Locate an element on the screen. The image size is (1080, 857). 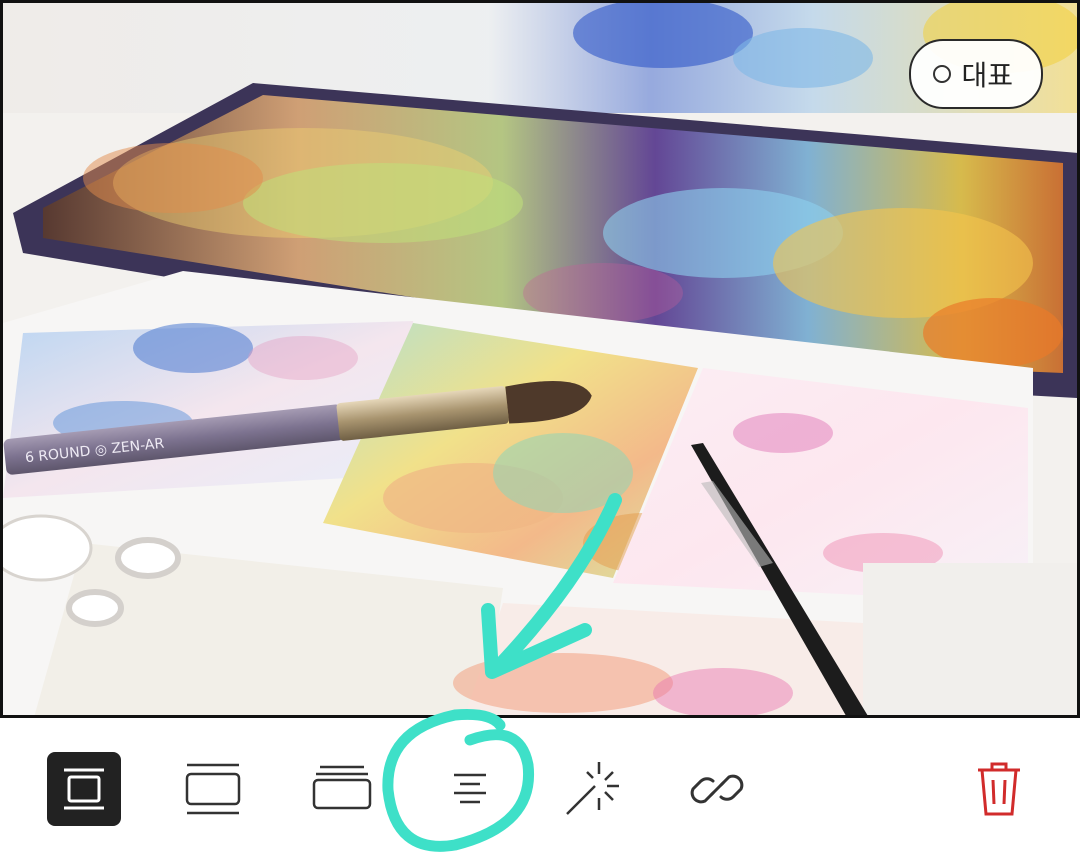
frame-wide-button is located at coordinates (213, 789).